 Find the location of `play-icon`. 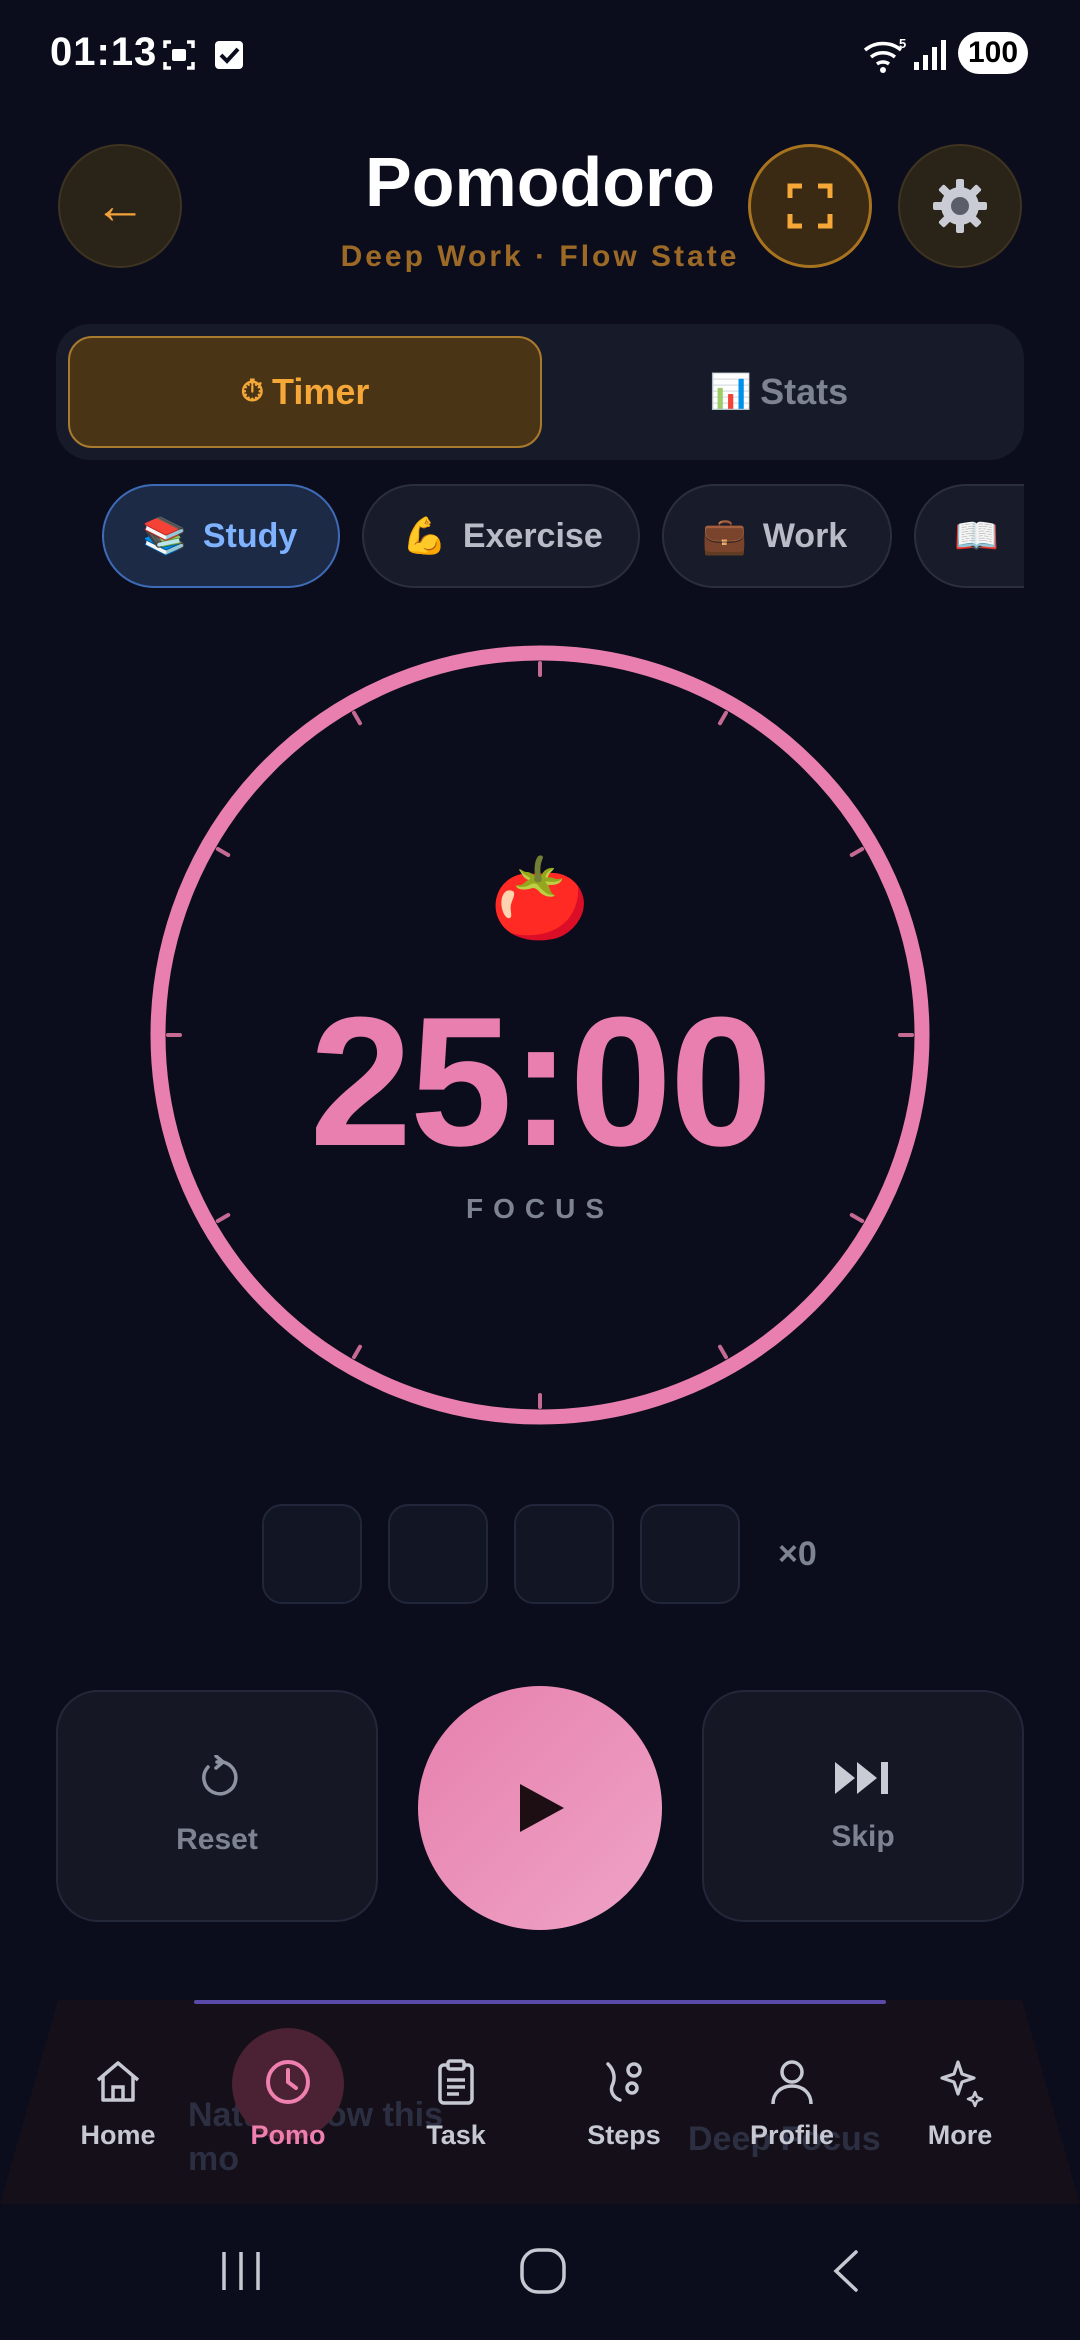

play-icon is located at coordinates (542, 1808).